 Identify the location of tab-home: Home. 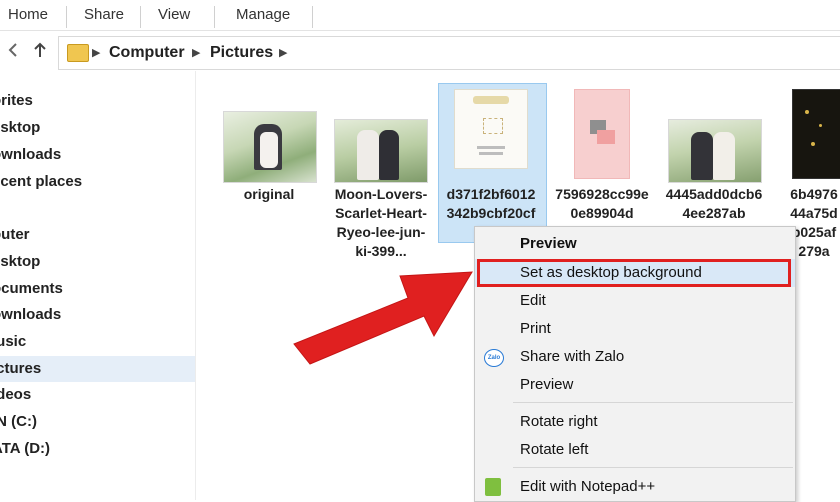
(28, 15).